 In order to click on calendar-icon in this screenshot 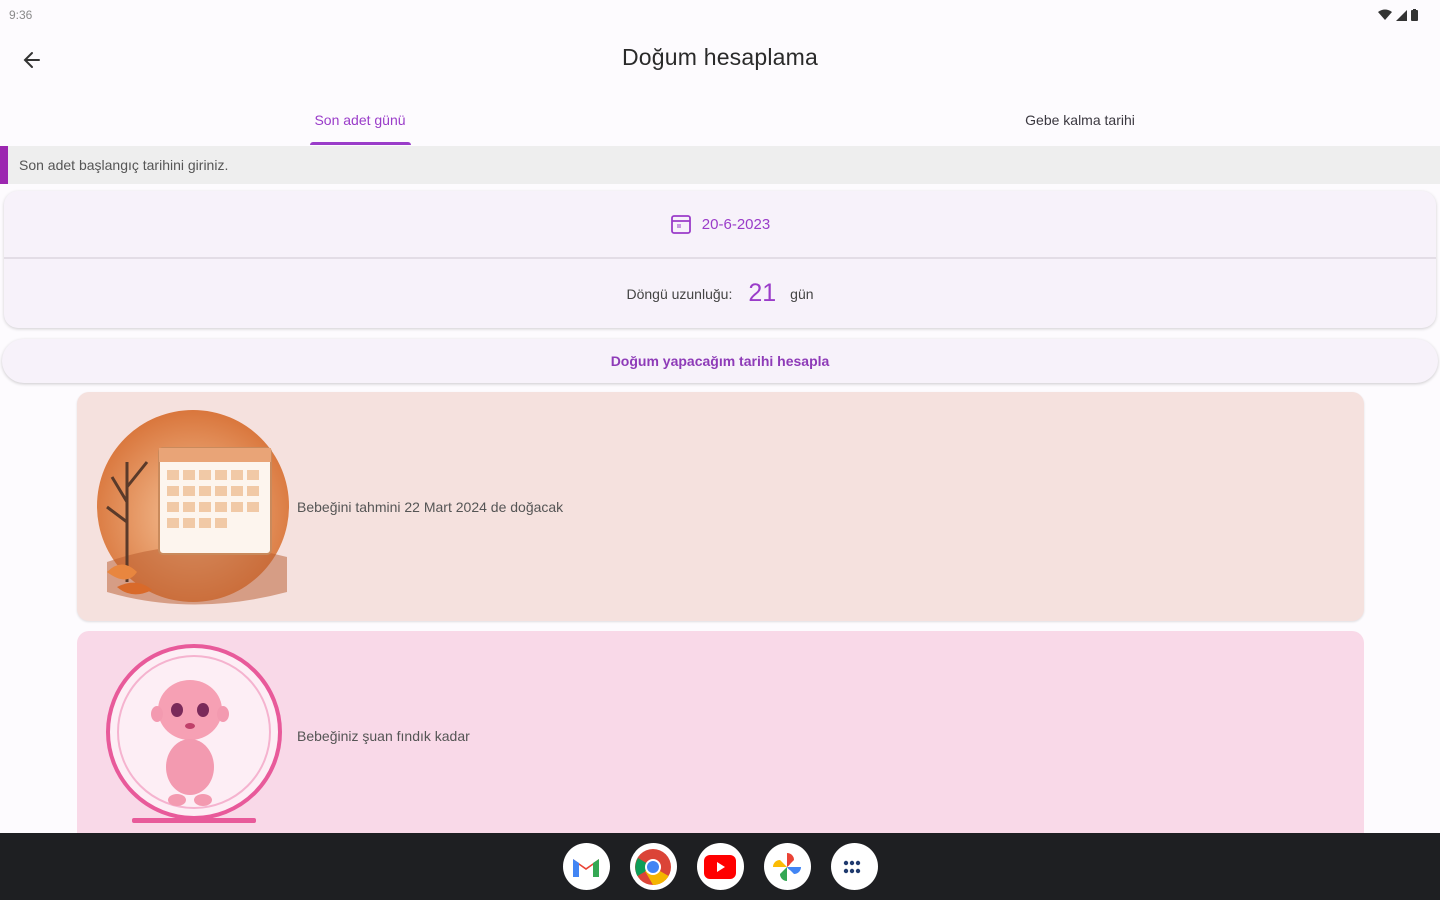, I will do `click(680, 224)`.